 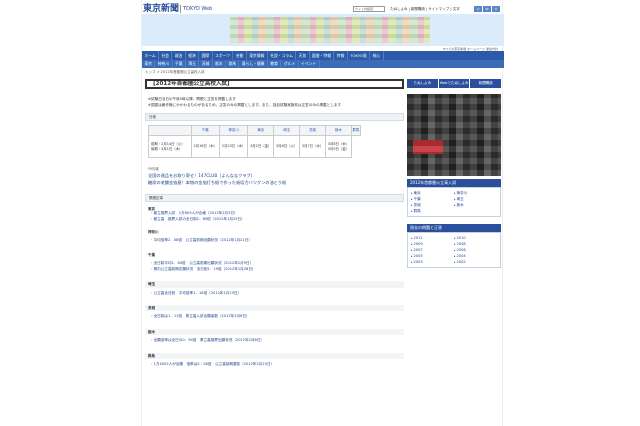 I want to click on pr-link: 全国の逸品をお取り寄せ！147CLUB（よんななクラブ）, so click(x=276, y=175).